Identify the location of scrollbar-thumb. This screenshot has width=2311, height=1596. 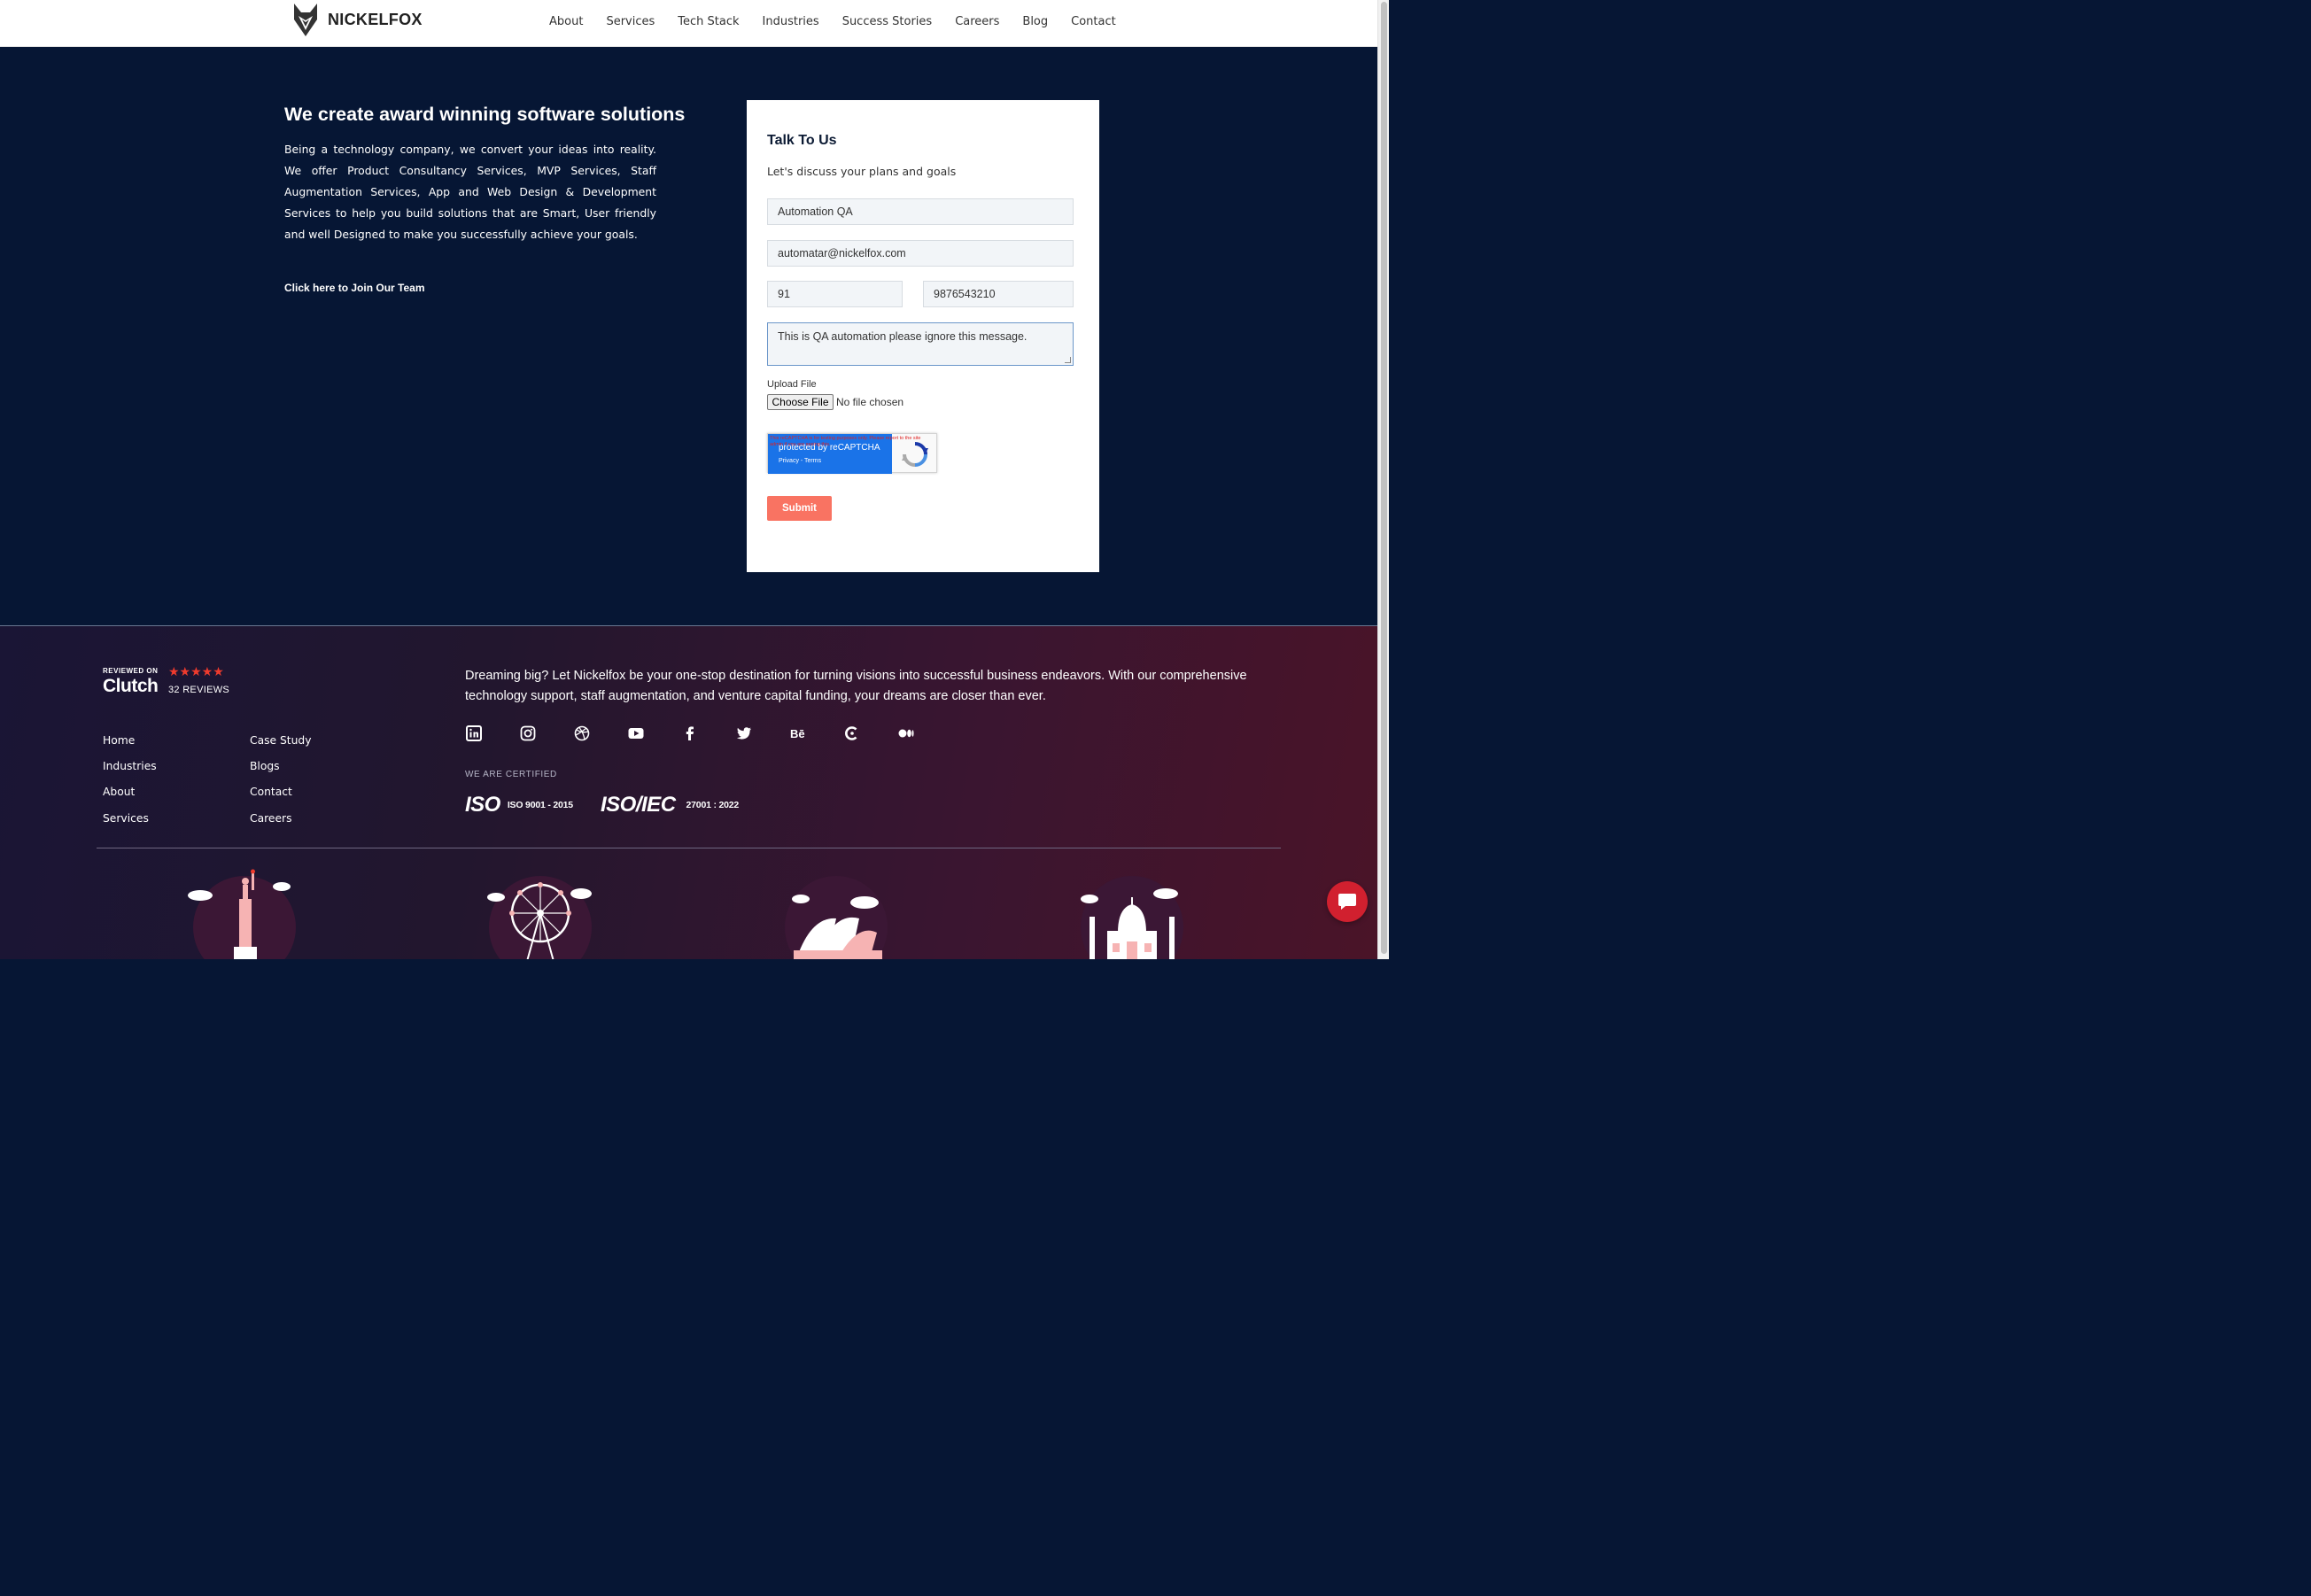
(1384, 478).